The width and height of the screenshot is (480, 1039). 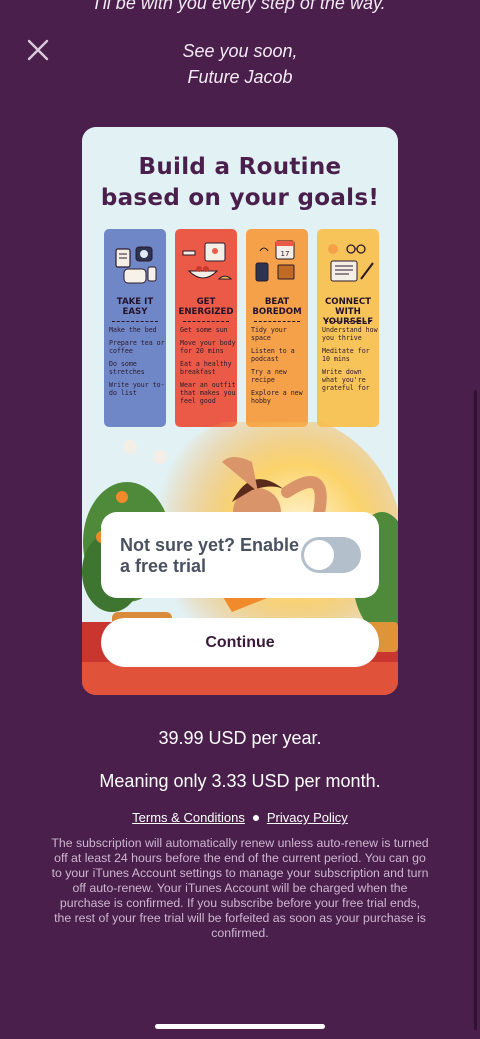 What do you see at coordinates (307, 817) in the screenshot?
I see `privacy-link: Privacy Policy` at bounding box center [307, 817].